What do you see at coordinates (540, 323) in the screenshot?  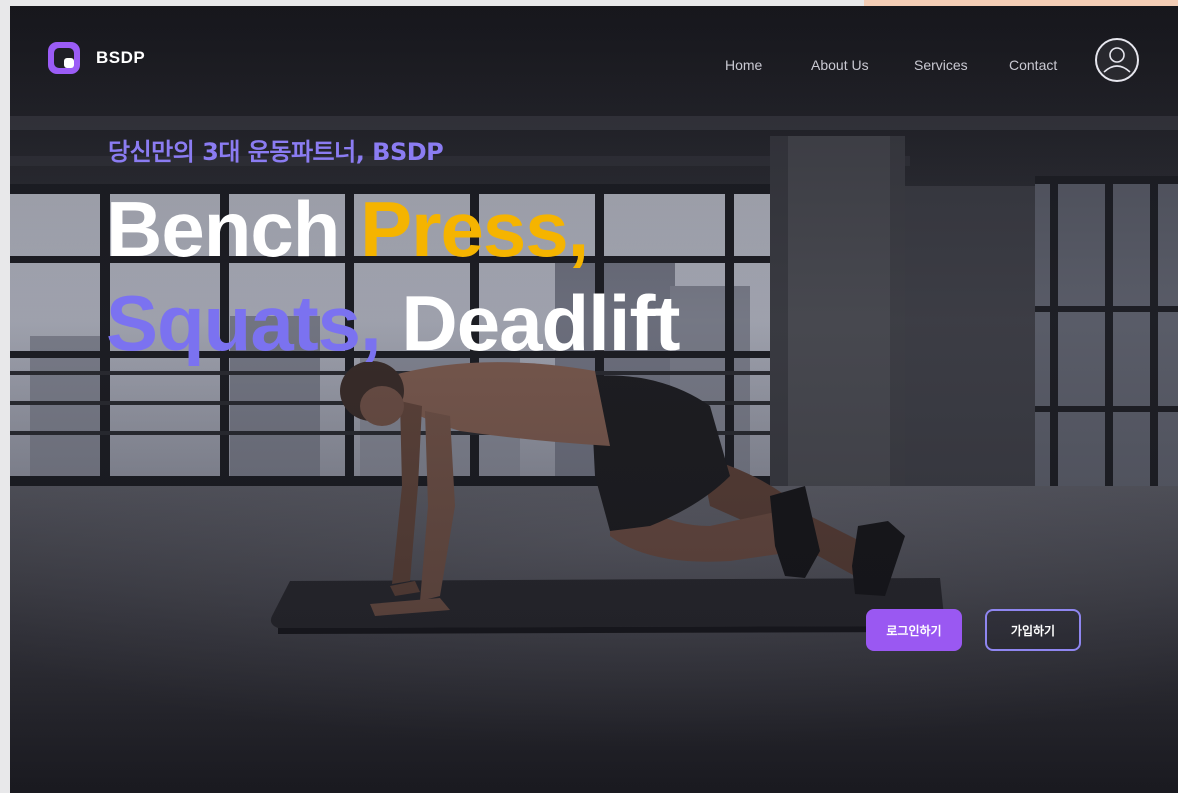 I see `headline-word-deadlift: Deadlift` at bounding box center [540, 323].